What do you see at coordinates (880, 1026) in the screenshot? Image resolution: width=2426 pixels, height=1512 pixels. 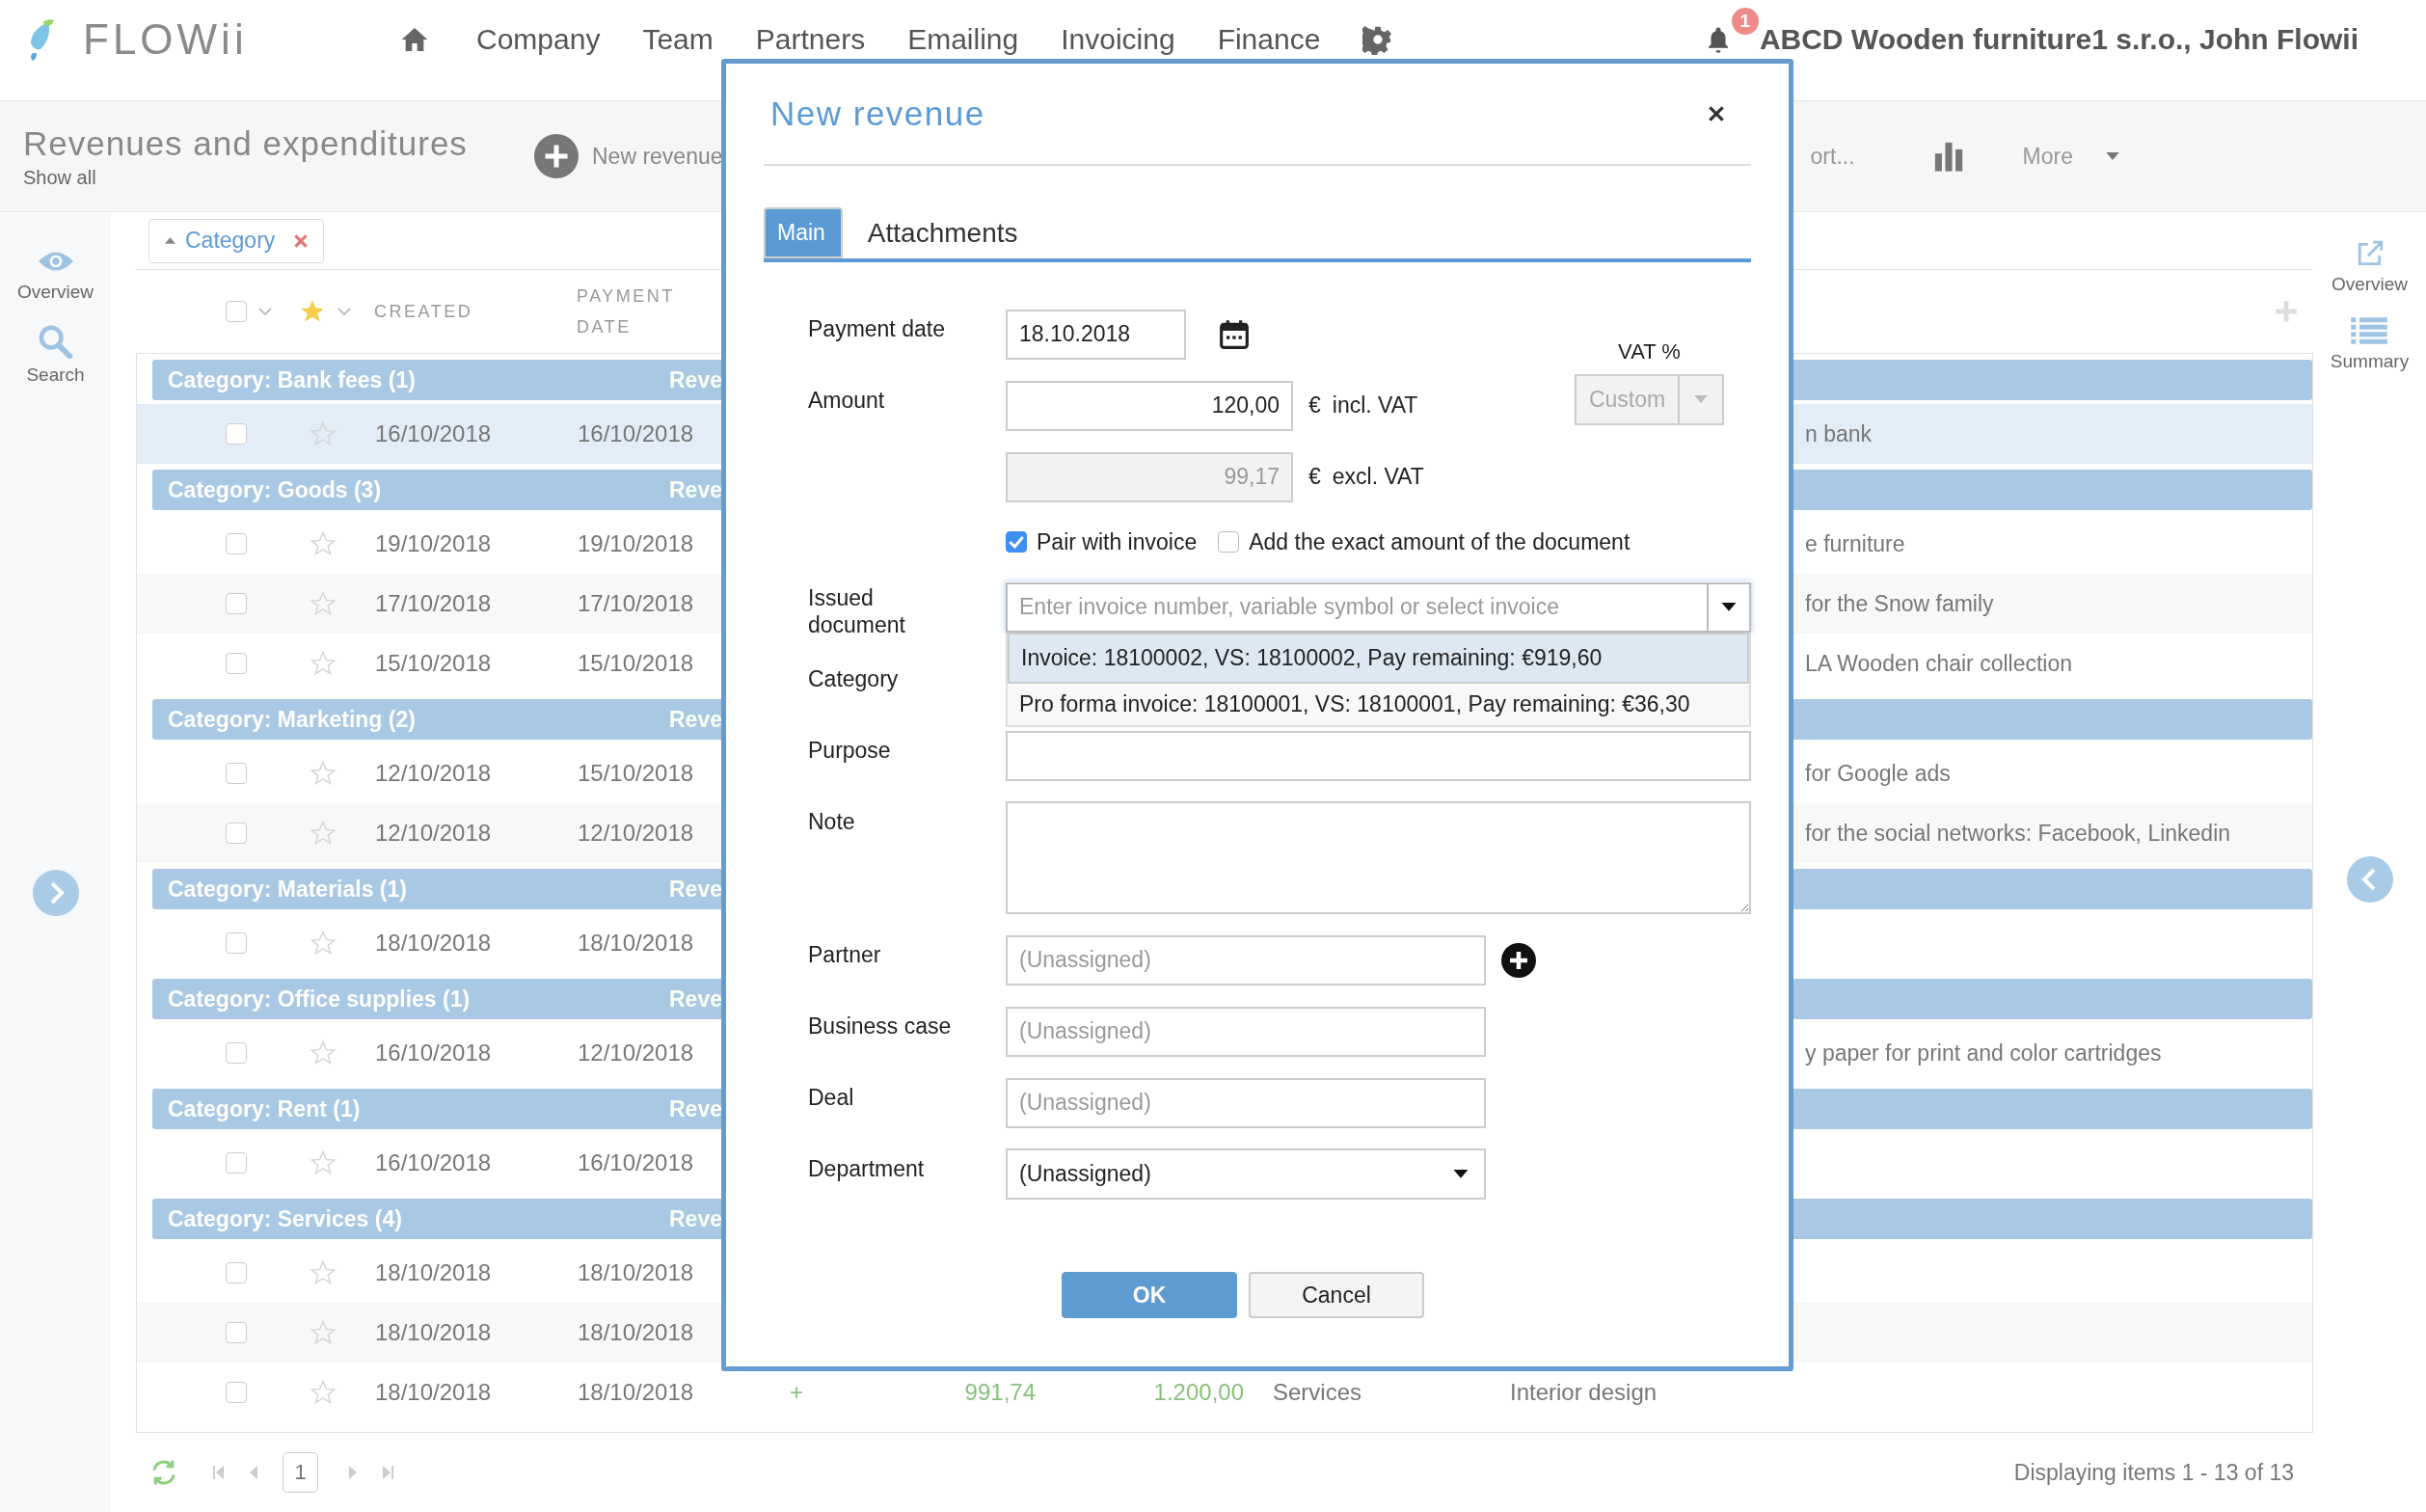 I see `field-label: Business case` at bounding box center [880, 1026].